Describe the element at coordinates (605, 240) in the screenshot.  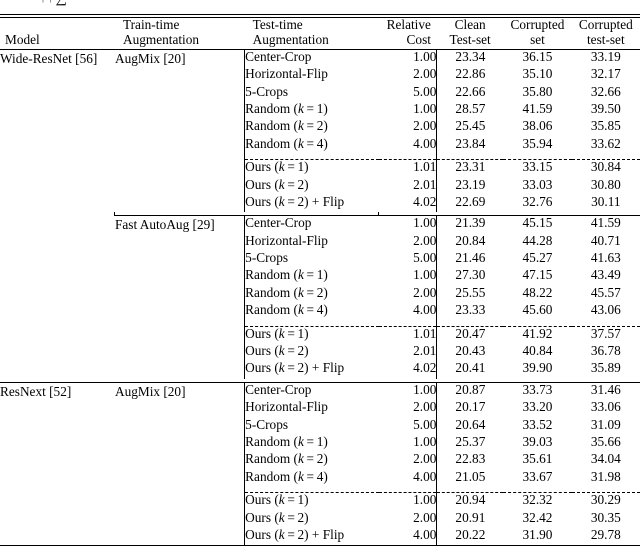
I see `cell-corrupted-test-set: 40.71` at that location.